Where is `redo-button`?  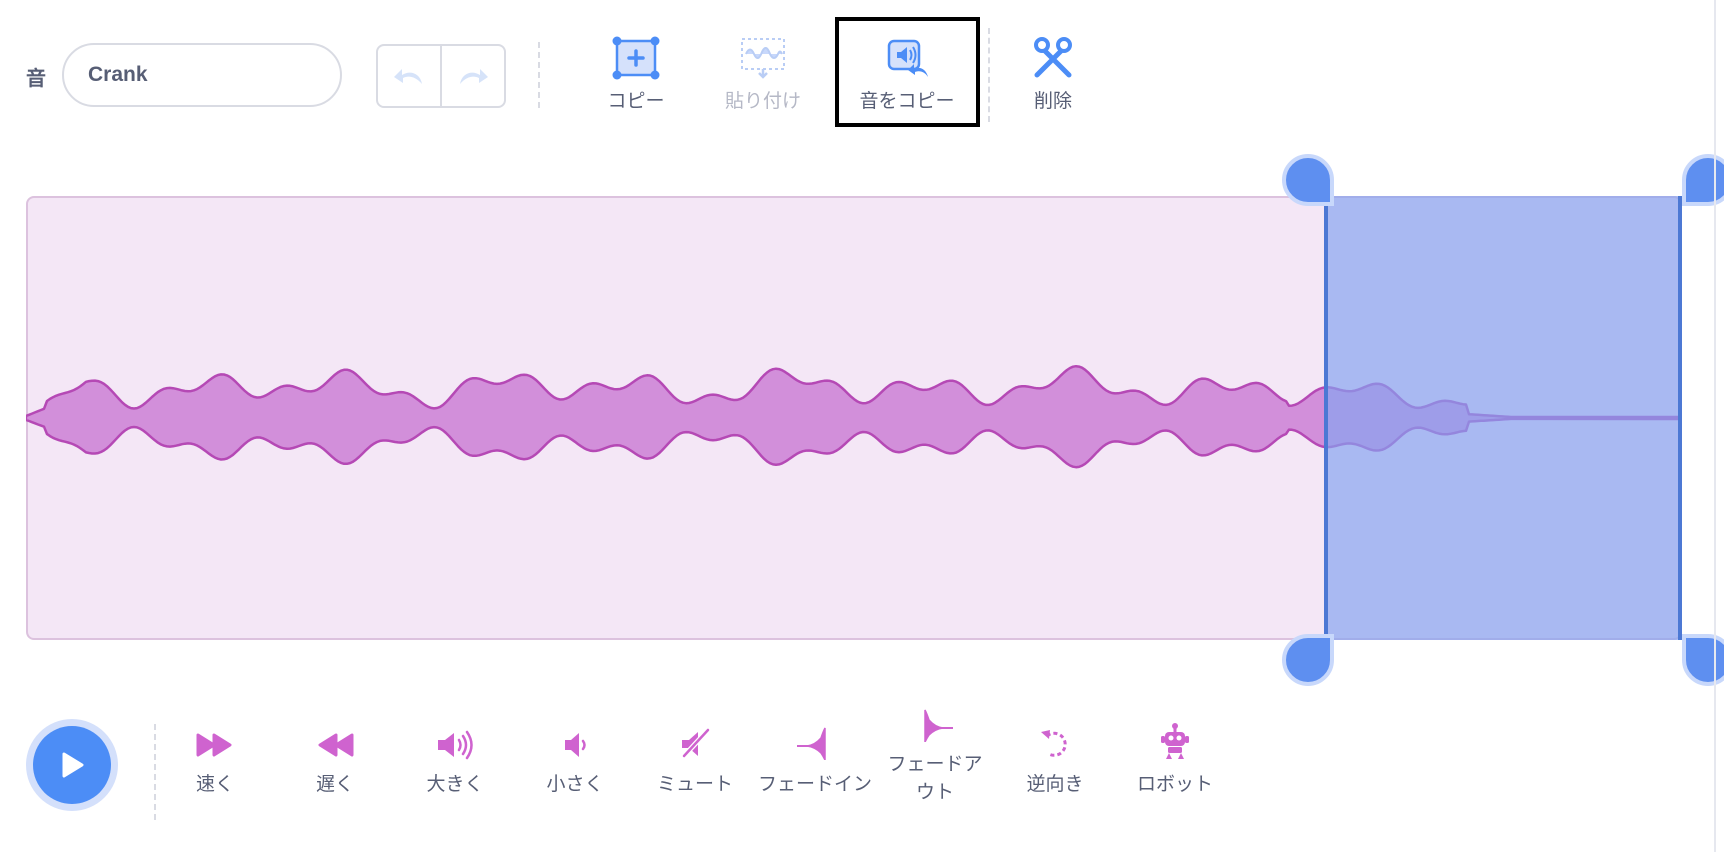 redo-button is located at coordinates (472, 76).